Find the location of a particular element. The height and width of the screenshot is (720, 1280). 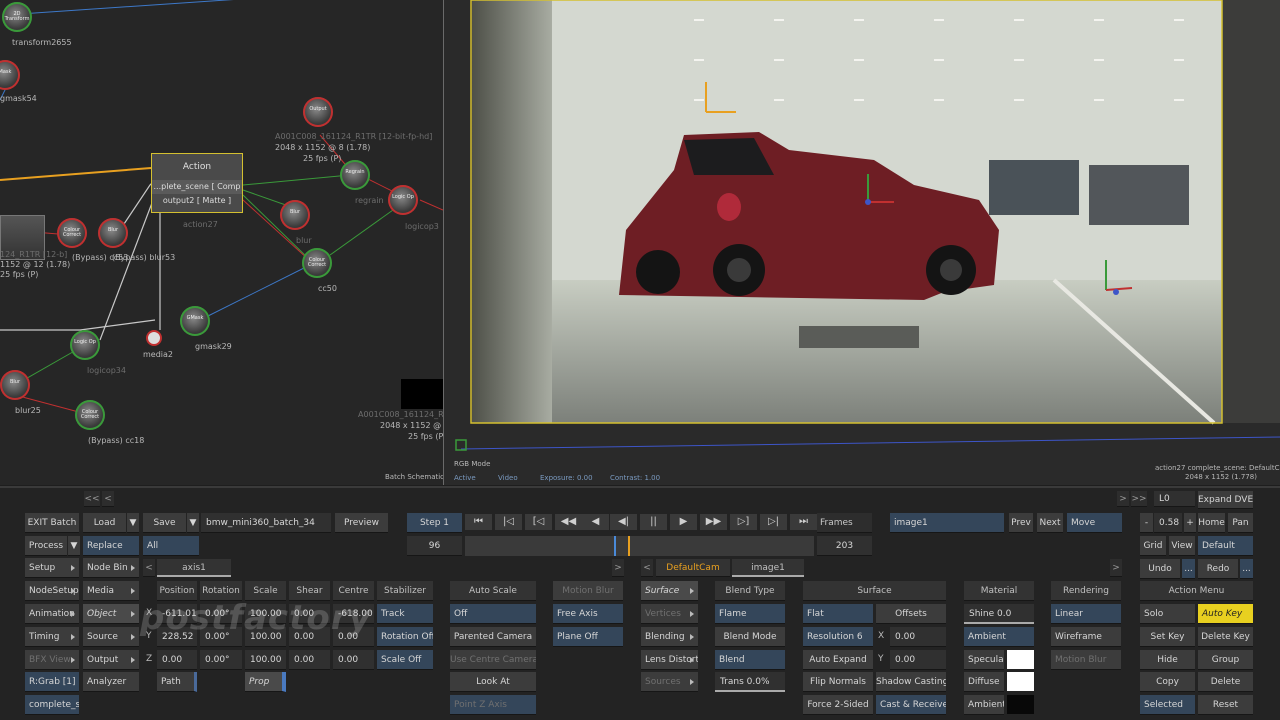

specular-swatch is located at coordinates (1020, 659).